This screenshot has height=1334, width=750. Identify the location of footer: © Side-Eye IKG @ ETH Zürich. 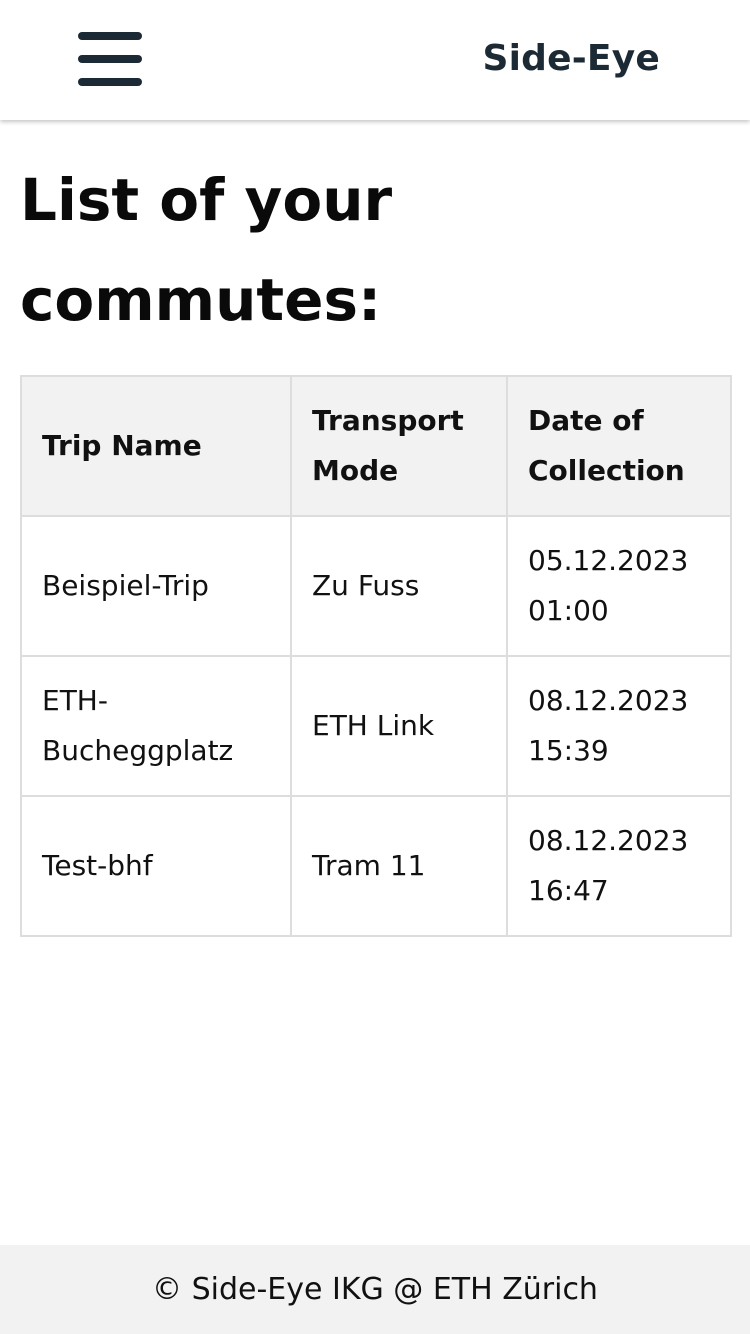
(375, 1289).